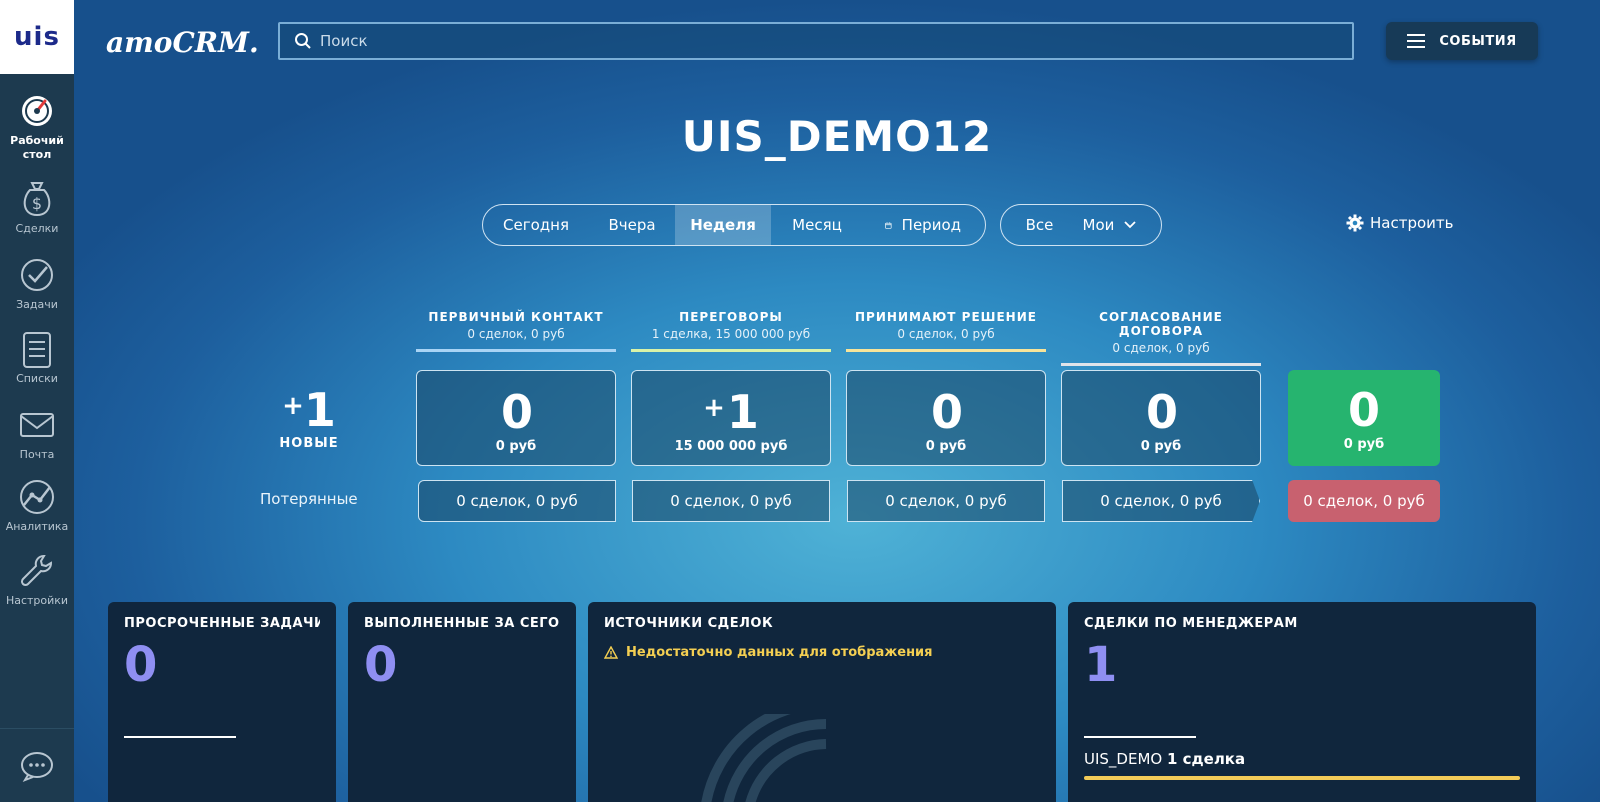 This screenshot has width=1600, height=802. I want to click on period-month: Месяц, so click(817, 225).